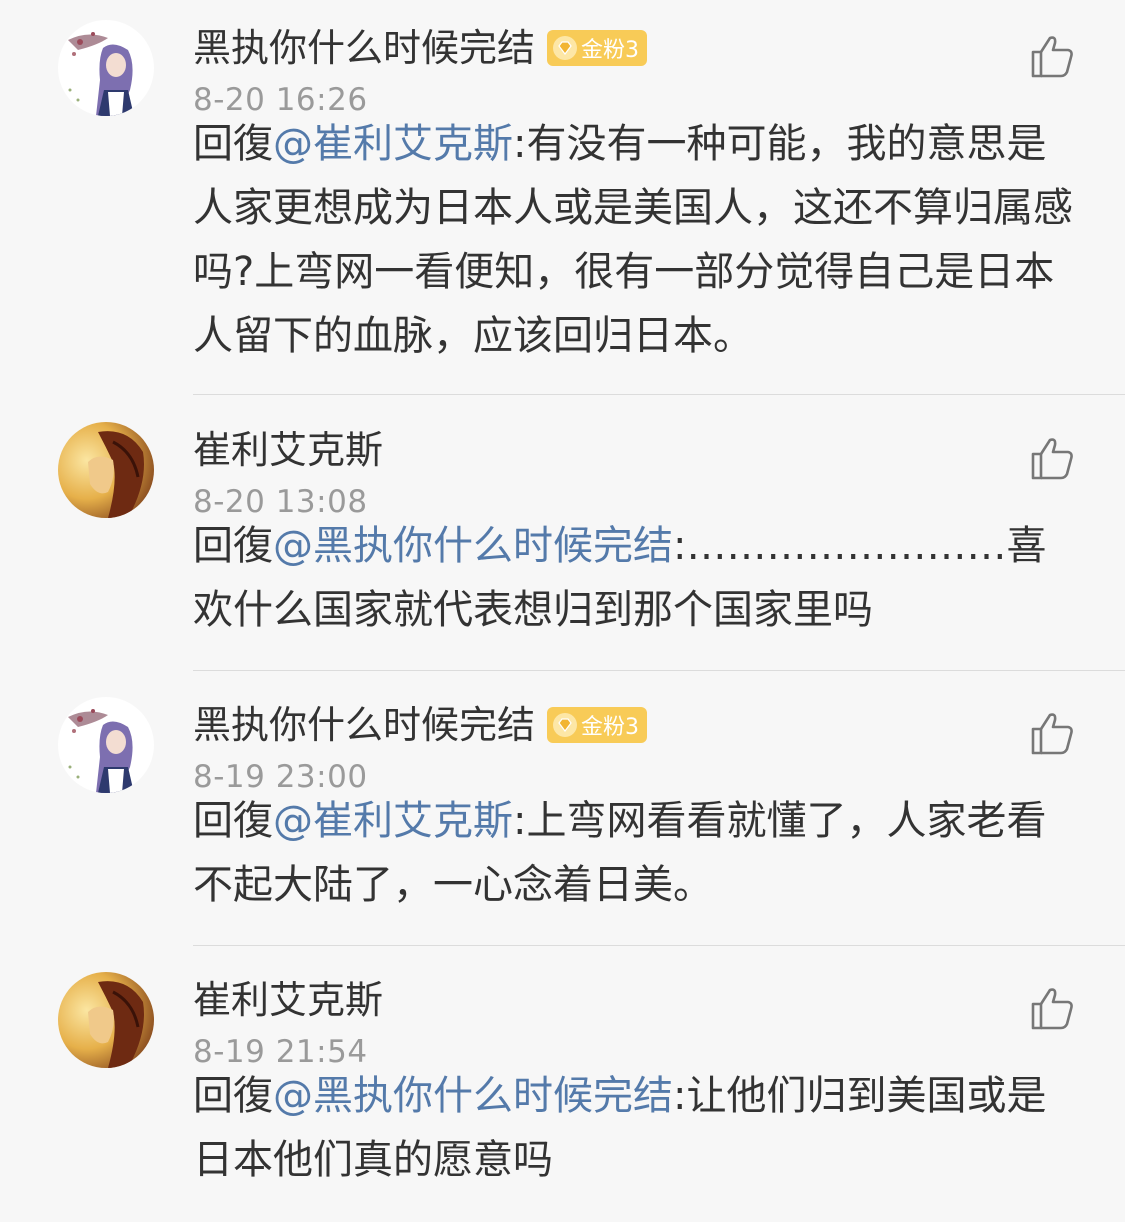 The width and height of the screenshot is (1125, 1222). Describe the element at coordinates (635, 578) in the screenshot. I see `comment-content: 回復@黑执你什么时候完结:……………………喜欢什么国家就代表想归到那个国家里吗` at that location.